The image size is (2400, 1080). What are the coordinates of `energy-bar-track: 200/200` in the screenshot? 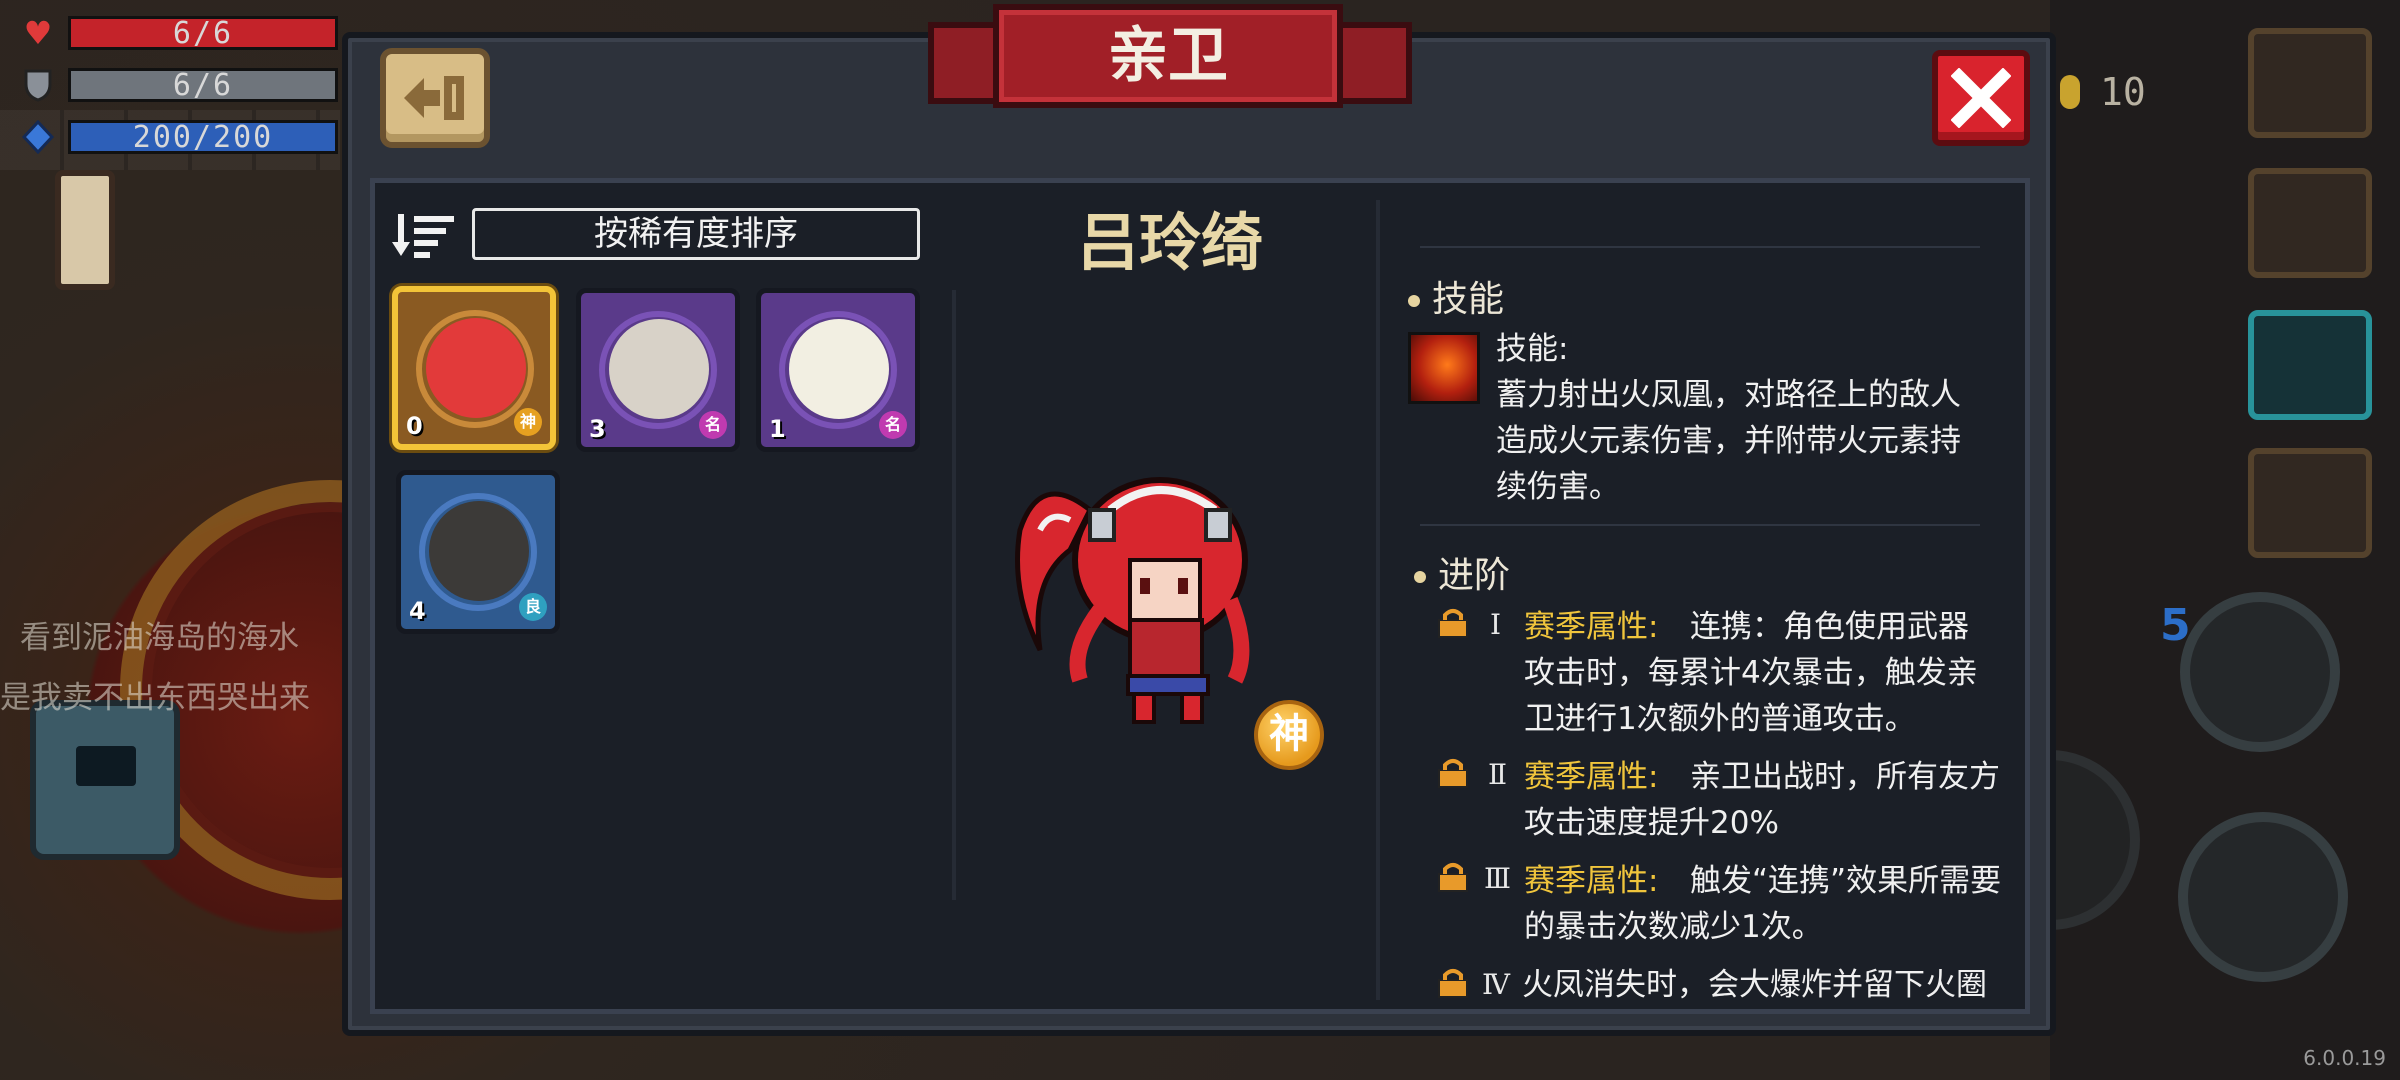 It's located at (203, 137).